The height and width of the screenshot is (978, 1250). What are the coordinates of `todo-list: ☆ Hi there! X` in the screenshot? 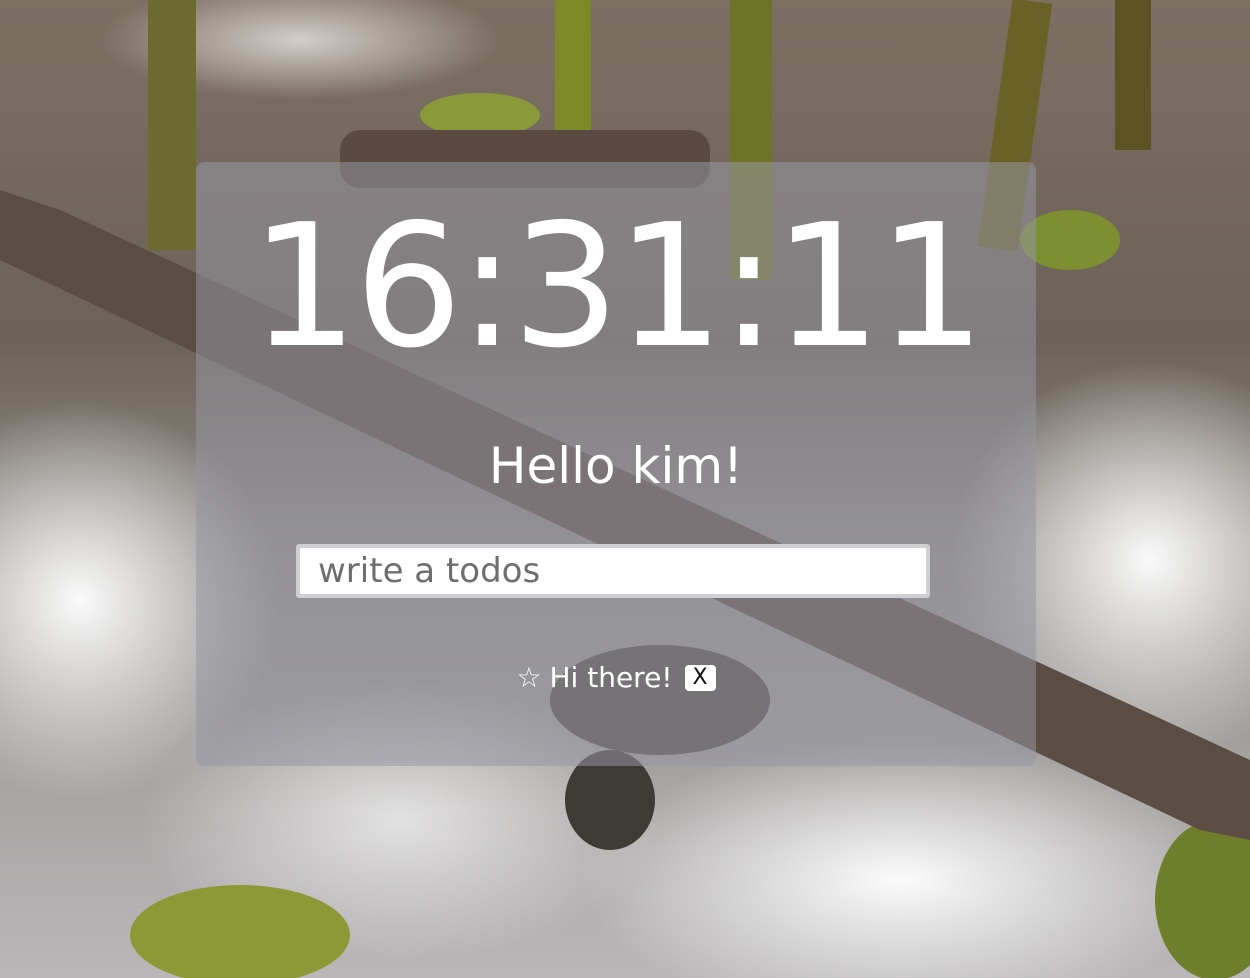 It's located at (616, 678).